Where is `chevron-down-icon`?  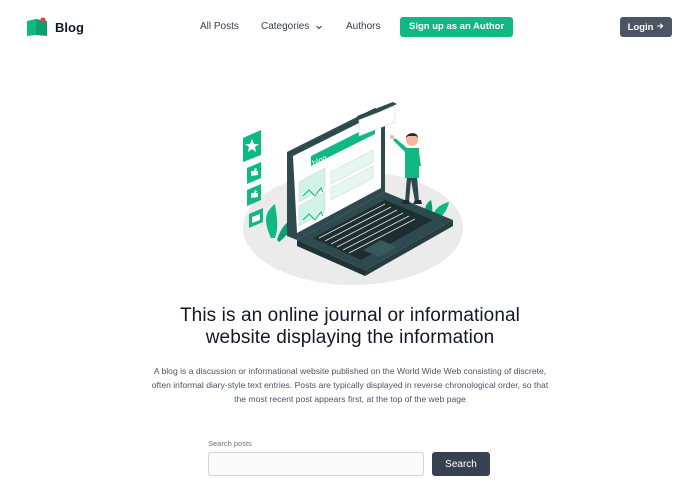
chevron-down-icon is located at coordinates (319, 27).